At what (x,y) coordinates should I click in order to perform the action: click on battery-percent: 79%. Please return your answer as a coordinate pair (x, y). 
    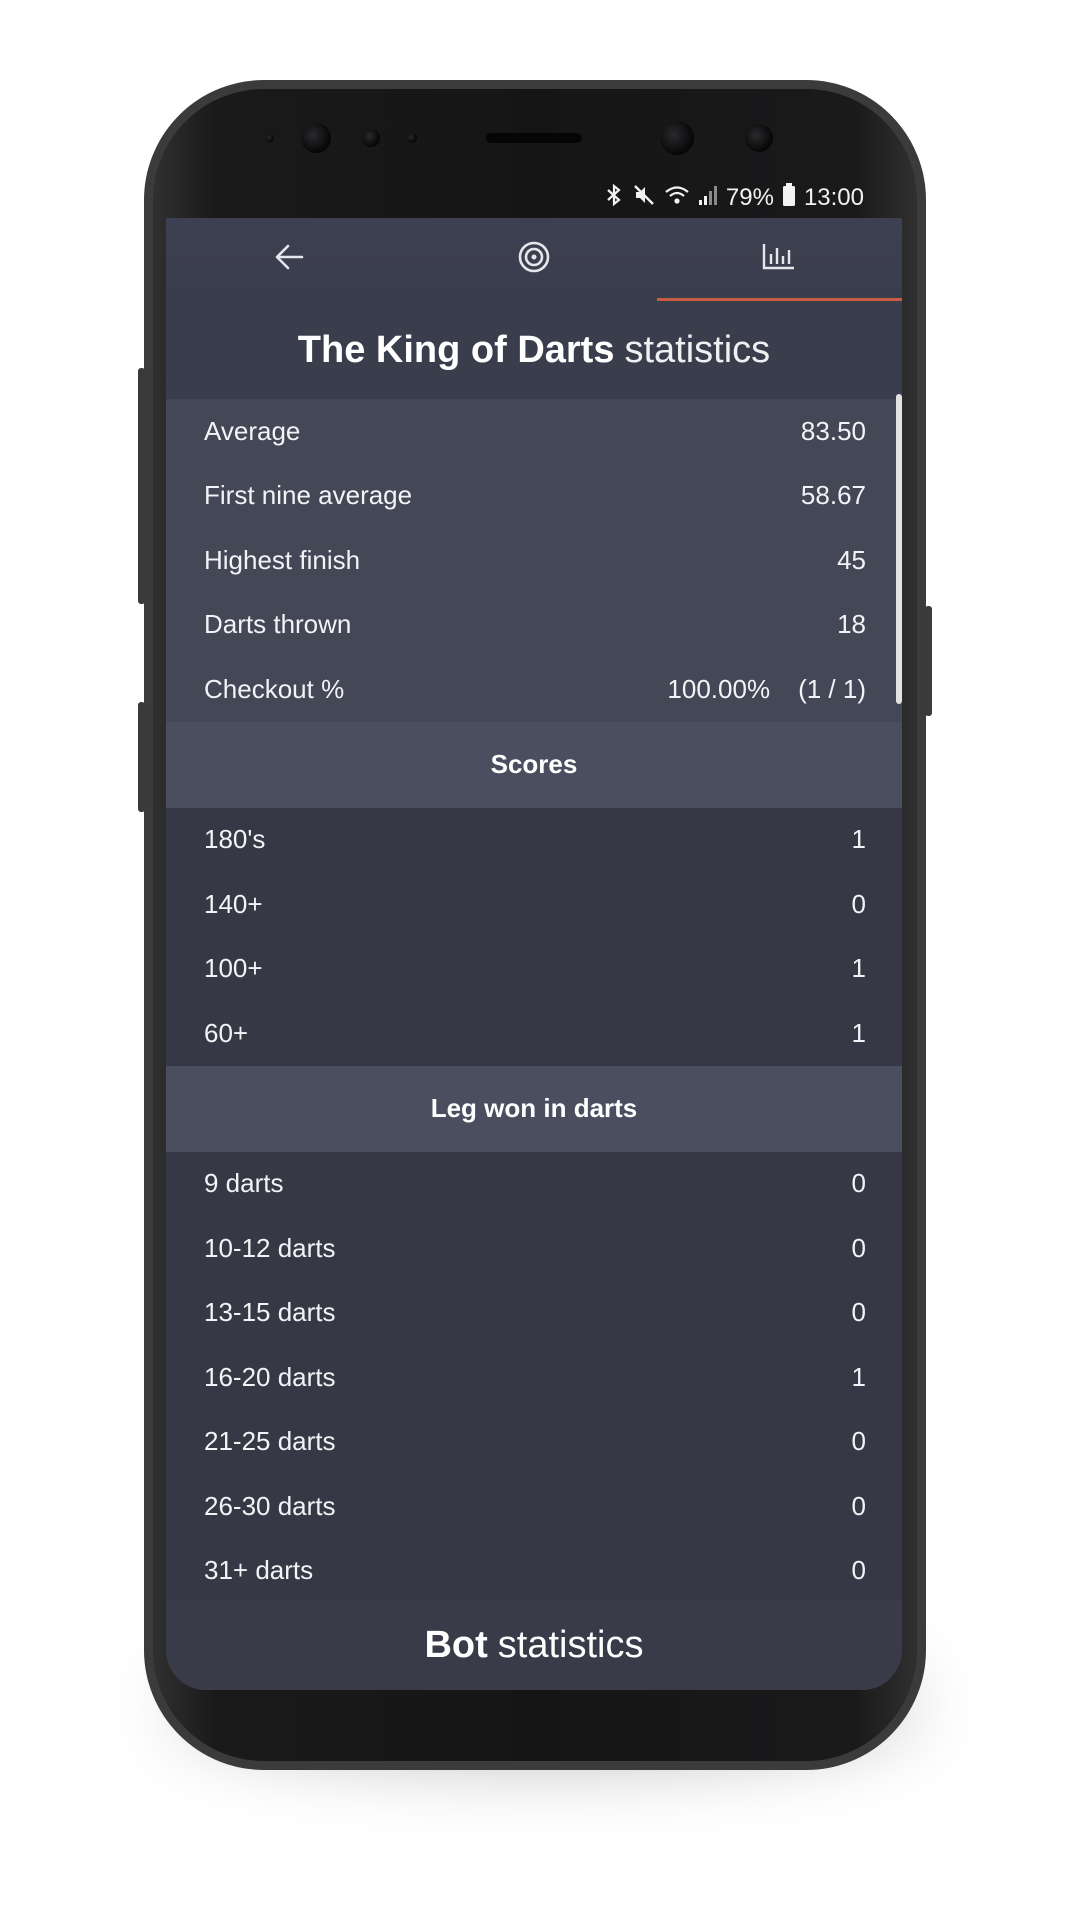
    Looking at the image, I should click on (749, 197).